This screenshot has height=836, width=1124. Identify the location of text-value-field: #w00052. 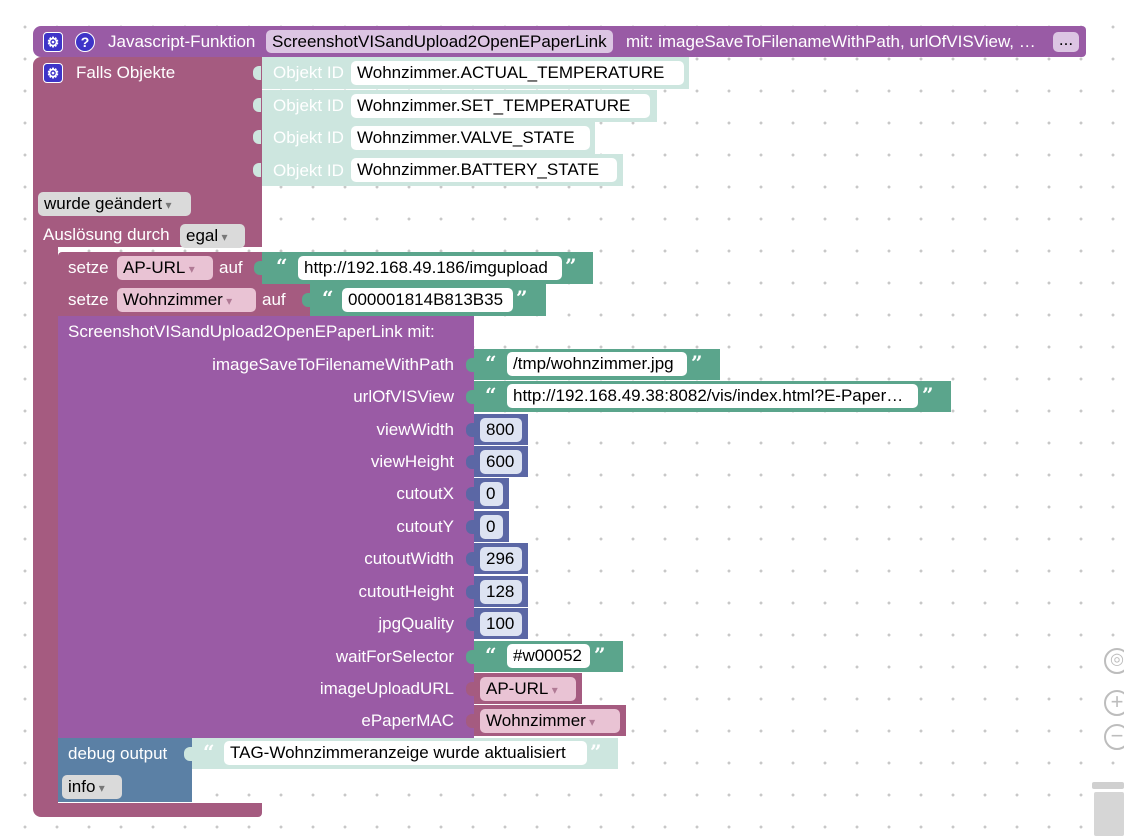
(548, 656).